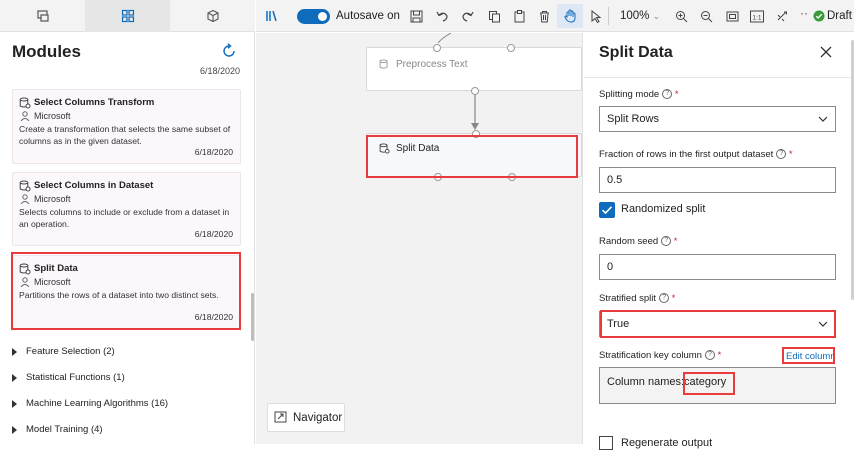 The image size is (854, 450). I want to click on regenerate-output-checkbox, so click(606, 443).